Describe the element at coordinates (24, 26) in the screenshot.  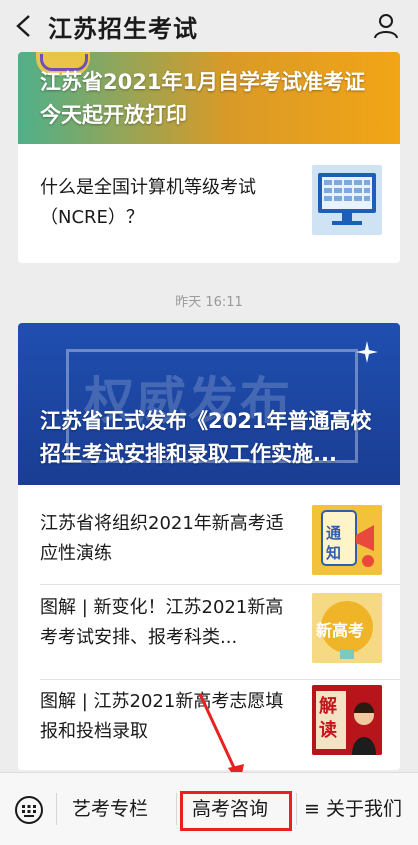
I see `back-arrow-icon` at that location.